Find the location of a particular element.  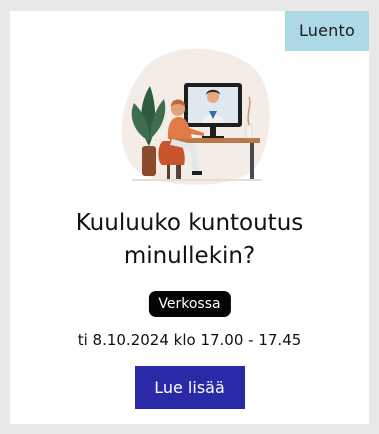

video-call-illustration is located at coordinates (195, 116).